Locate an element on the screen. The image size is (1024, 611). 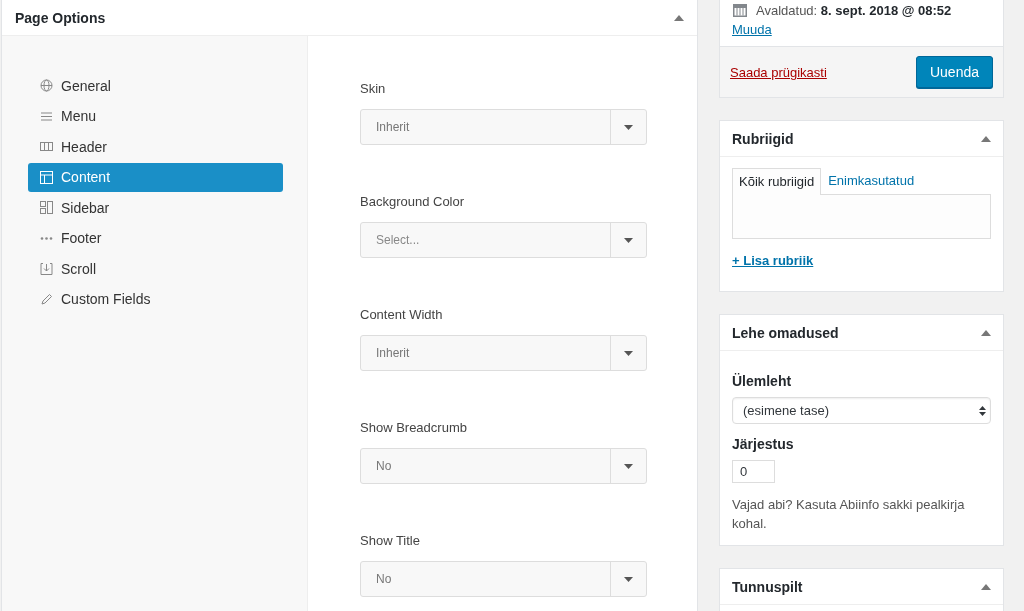
nav-item: Footer is located at coordinates (155, 238).